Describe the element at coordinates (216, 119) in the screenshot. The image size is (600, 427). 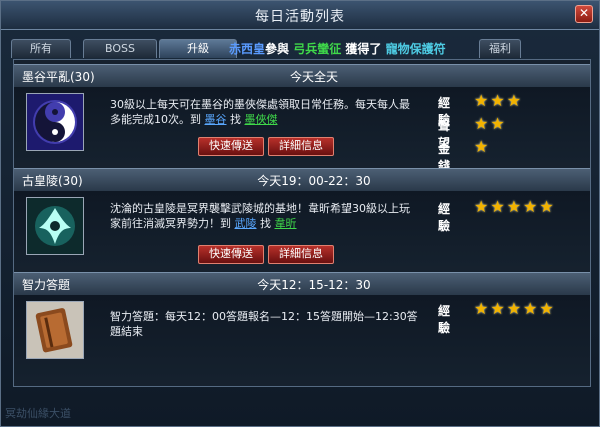
I see `location-link: 墨谷` at that location.